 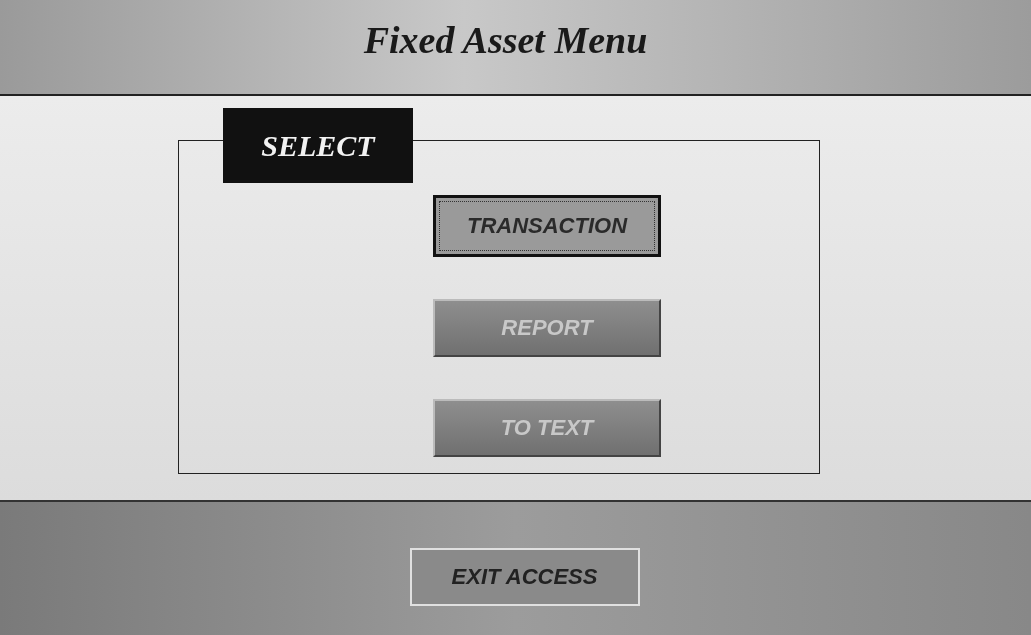 I want to click on group-label: SELECT, so click(x=318, y=145).